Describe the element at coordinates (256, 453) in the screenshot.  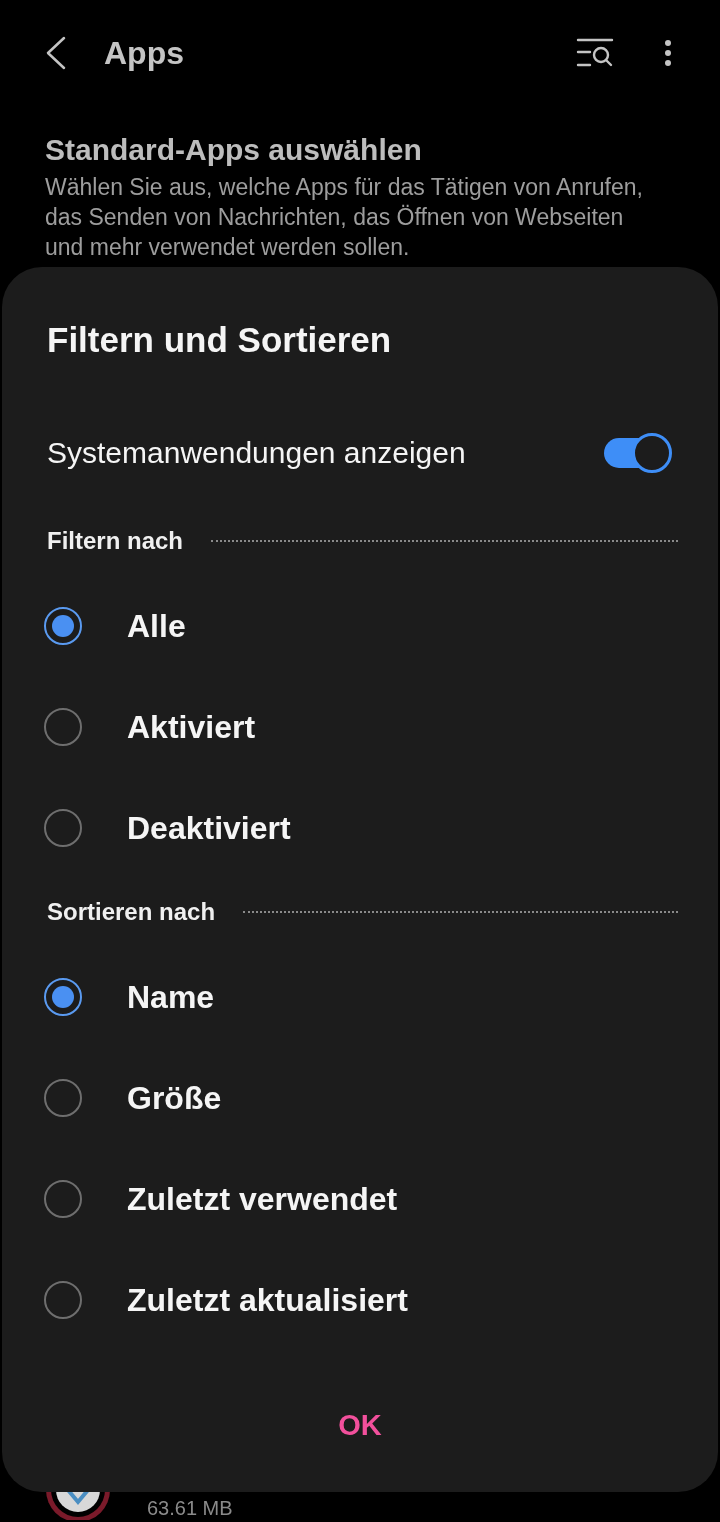
I see `toggle-label: Systemanwendungen anzeigen` at that location.